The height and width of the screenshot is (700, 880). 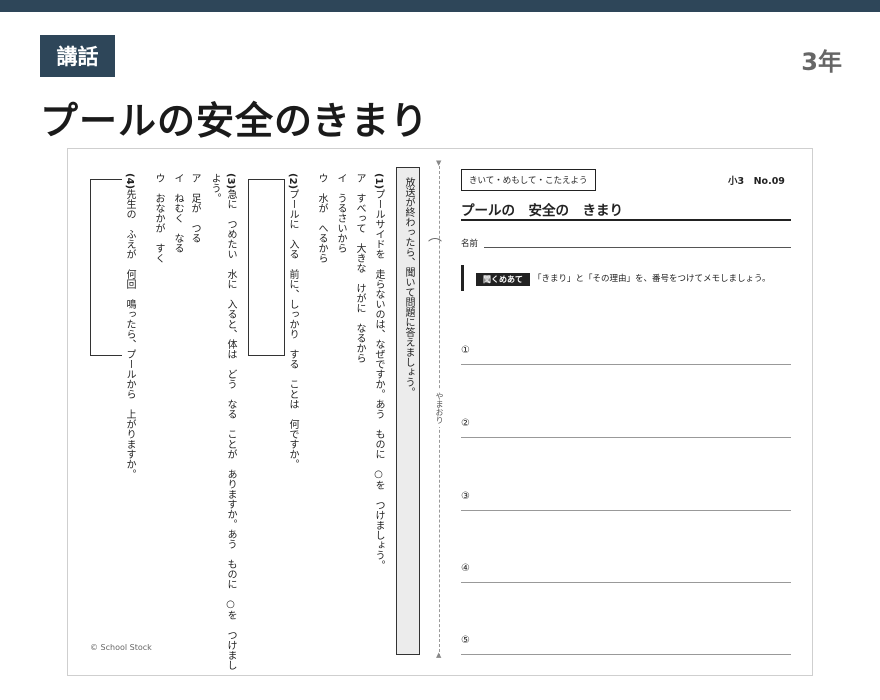 I want to click on fold-arrow-bottom-icon: ▲, so click(x=439, y=655).